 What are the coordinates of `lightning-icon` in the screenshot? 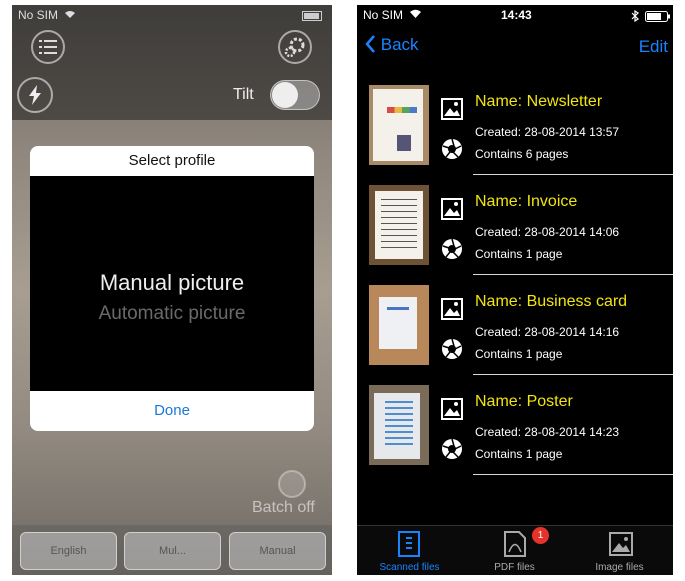 It's located at (35, 95).